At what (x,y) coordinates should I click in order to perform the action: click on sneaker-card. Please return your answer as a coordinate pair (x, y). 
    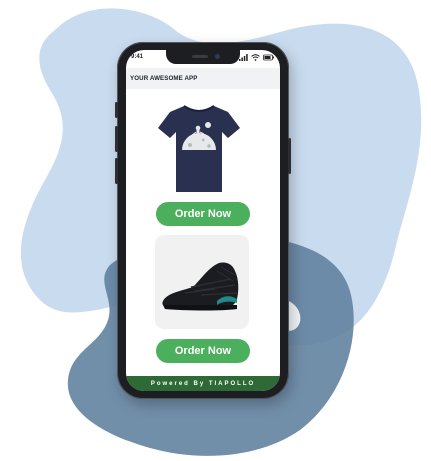
    Looking at the image, I should click on (202, 282).